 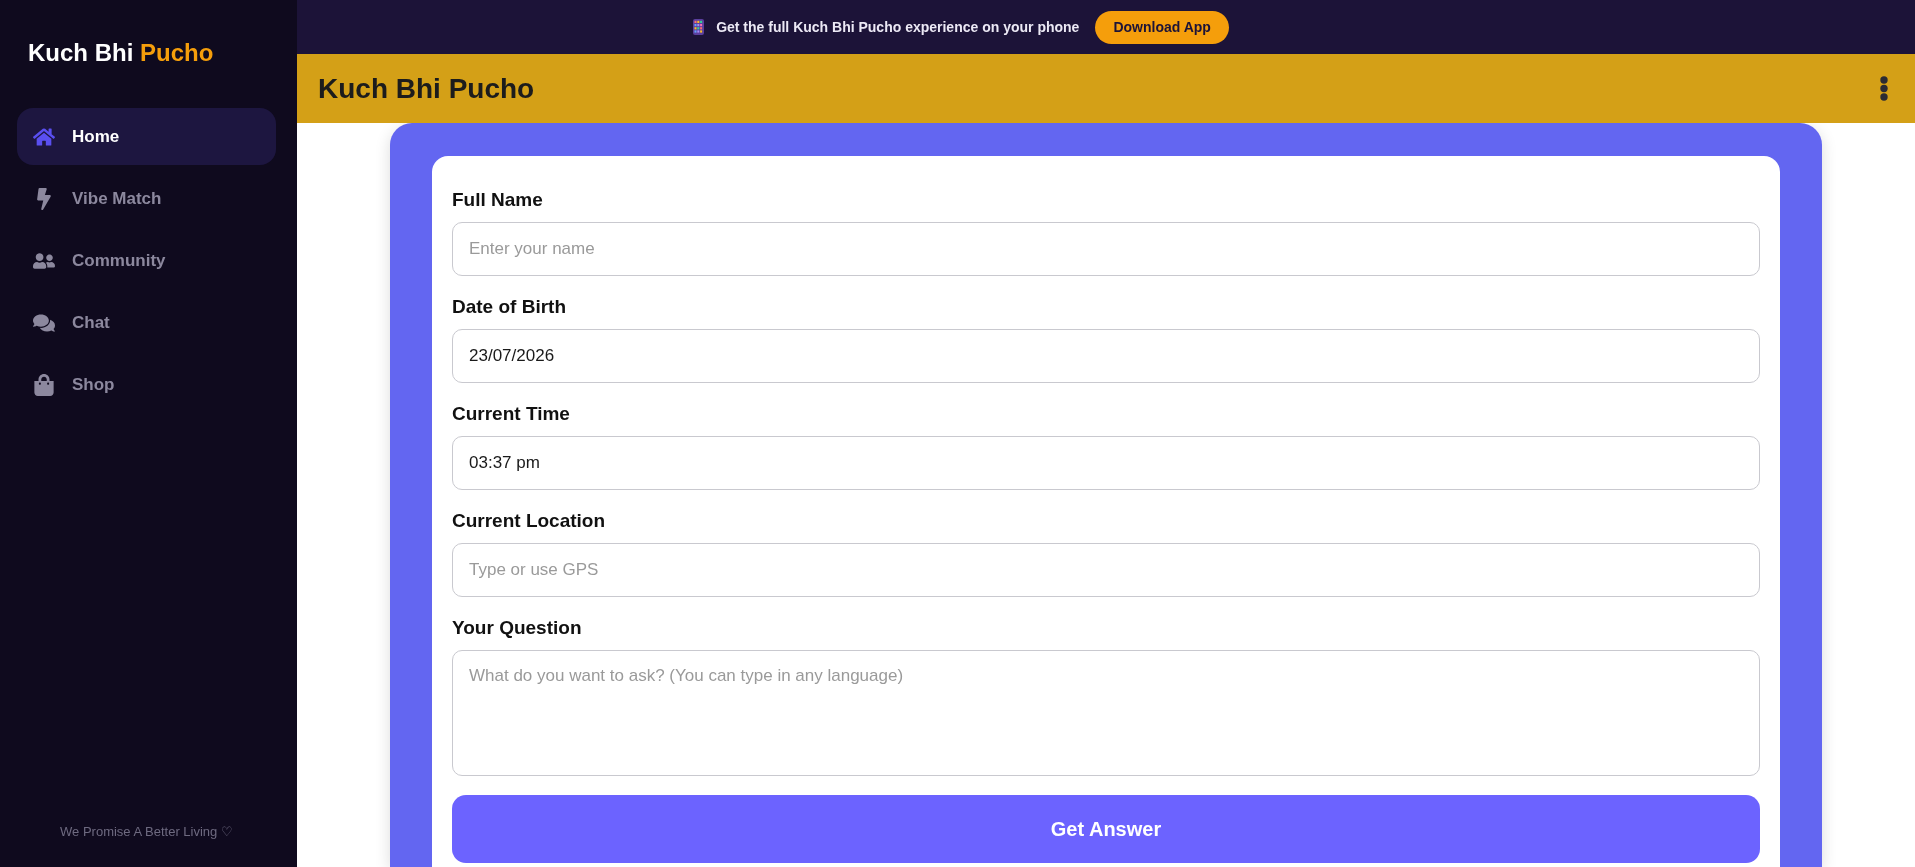 What do you see at coordinates (1162, 27) in the screenshot?
I see `download-app-button: Download App` at bounding box center [1162, 27].